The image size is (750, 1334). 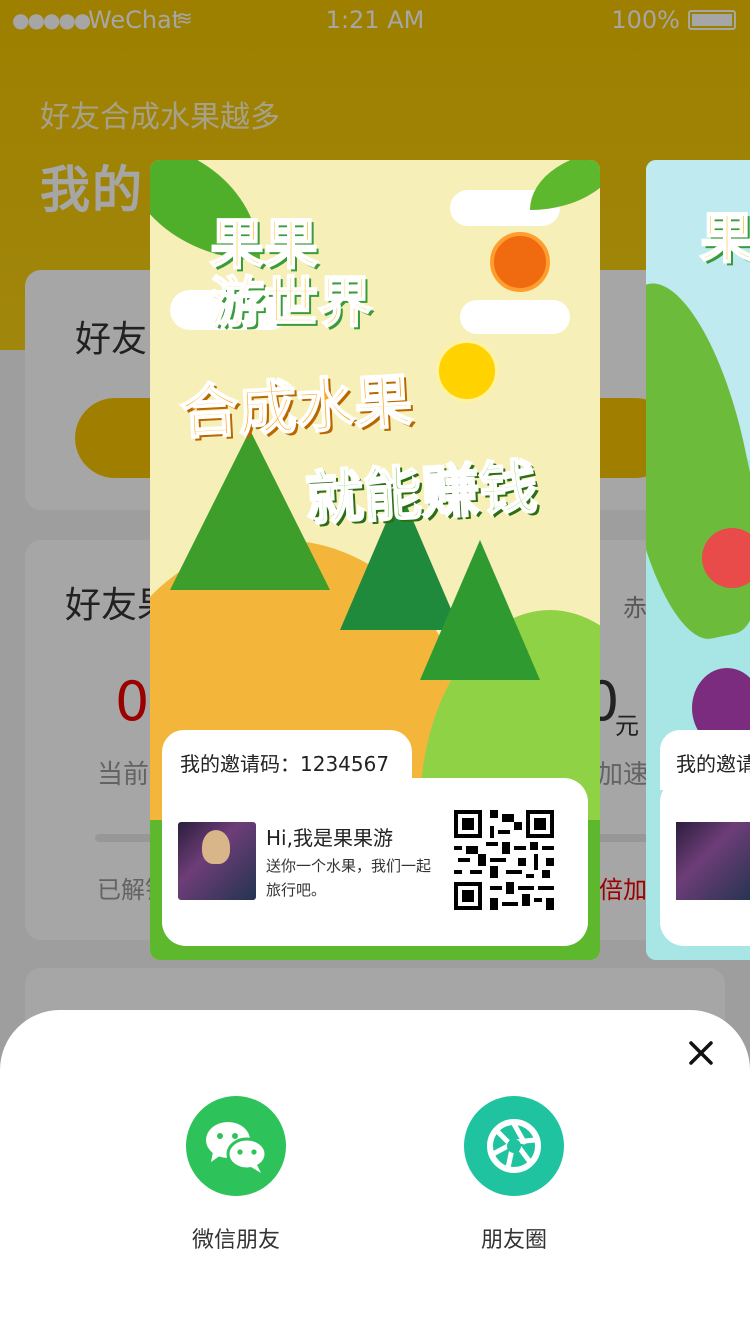 I want to click on lemon-illustration, so click(x=467, y=371).